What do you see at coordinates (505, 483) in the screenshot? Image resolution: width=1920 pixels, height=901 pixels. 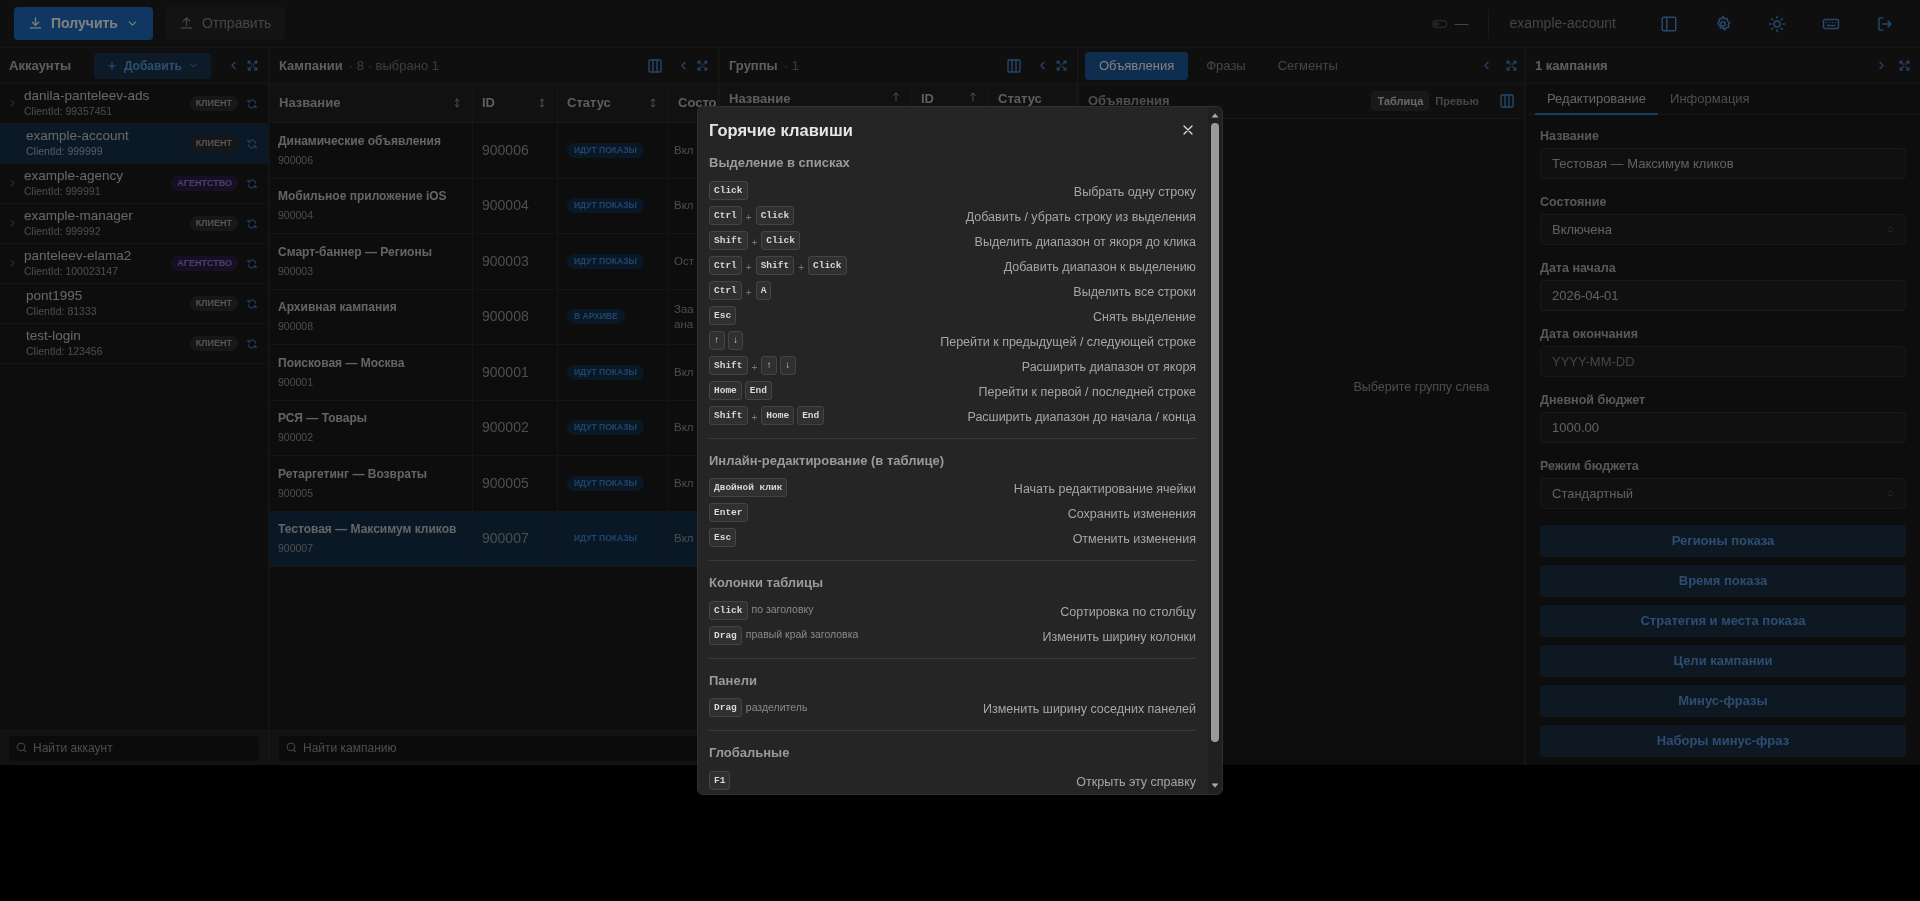 I see `table-cell-text: 900005` at bounding box center [505, 483].